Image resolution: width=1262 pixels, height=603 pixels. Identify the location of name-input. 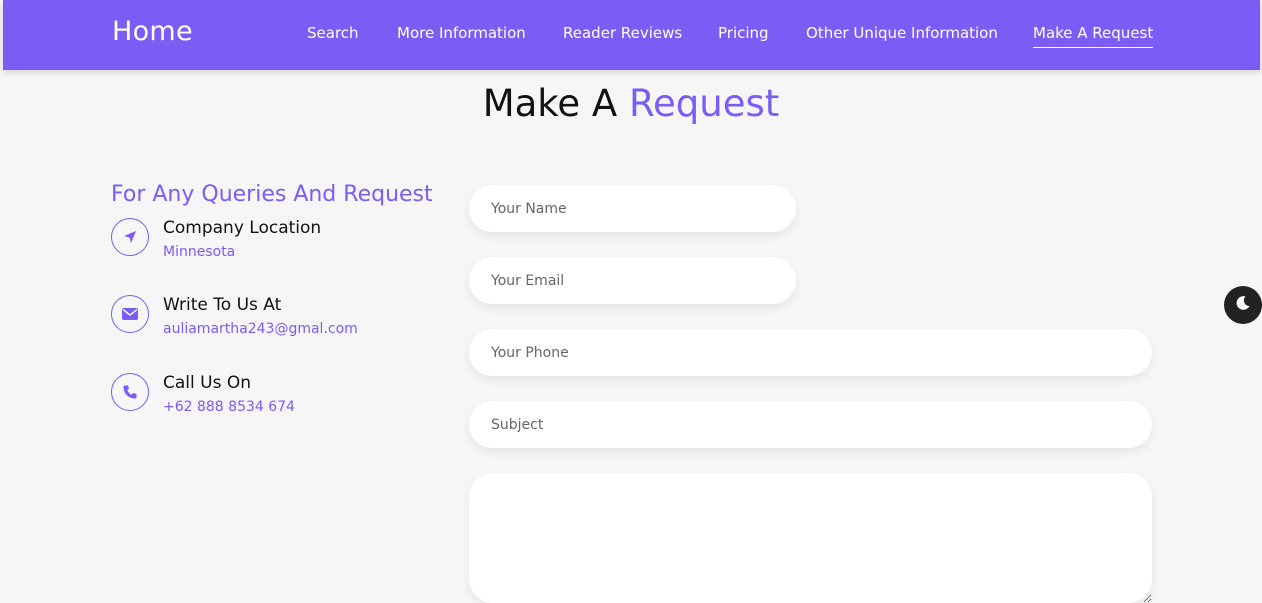
(632, 208).